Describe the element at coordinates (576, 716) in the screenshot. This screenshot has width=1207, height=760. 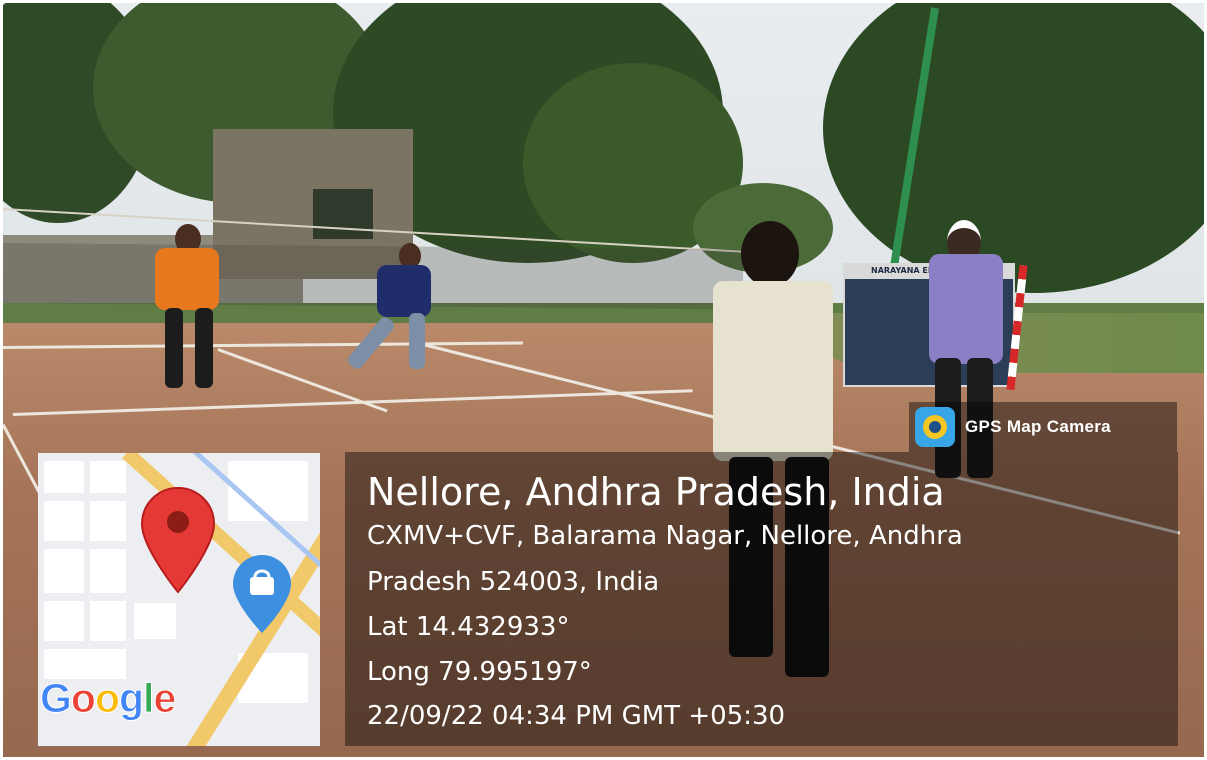
I see `datetime-text: 22/09/22 04:34 PM GMT +05:30` at that location.